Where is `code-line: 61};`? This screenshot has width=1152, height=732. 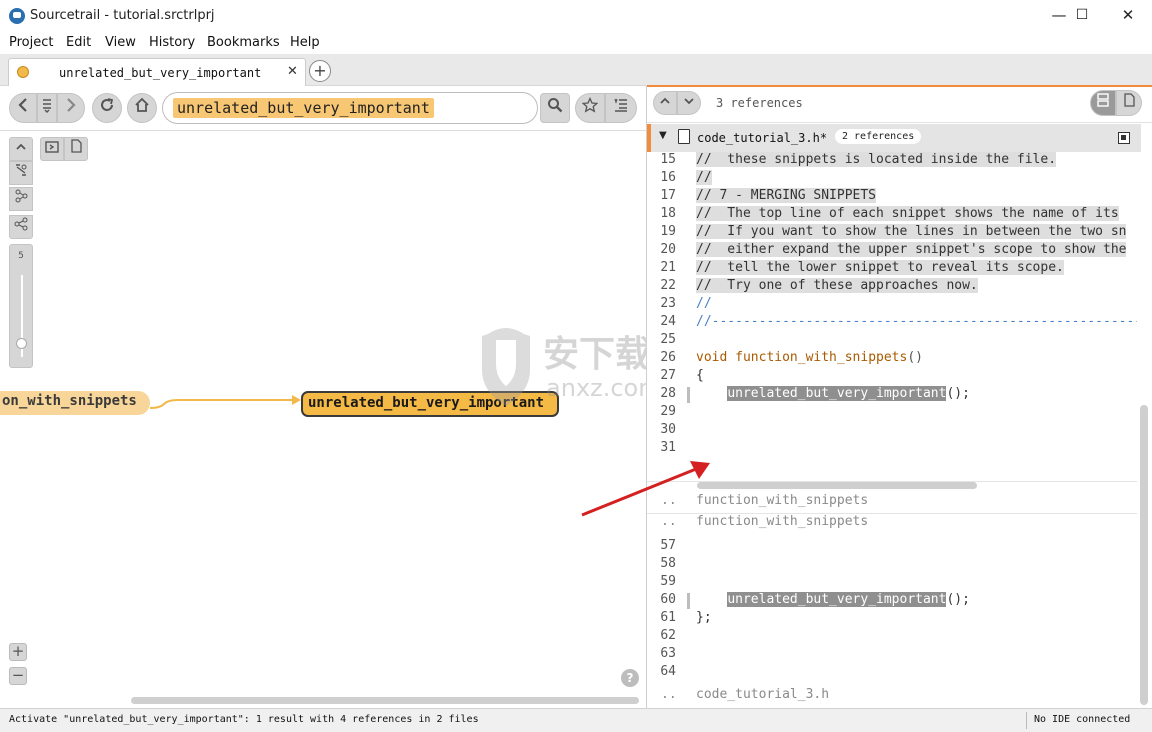 code-line: 61}; is located at coordinates (892, 619).